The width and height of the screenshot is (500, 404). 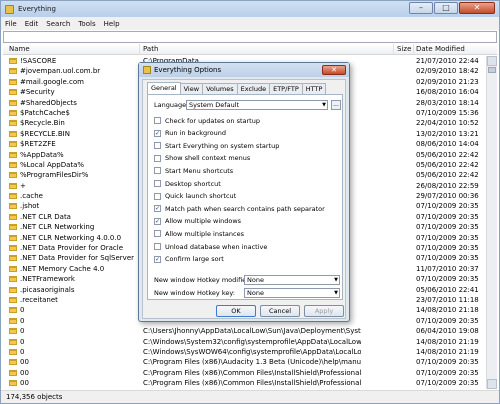 What do you see at coordinates (32, 24) in the screenshot?
I see `menu-edit: Edit` at bounding box center [32, 24].